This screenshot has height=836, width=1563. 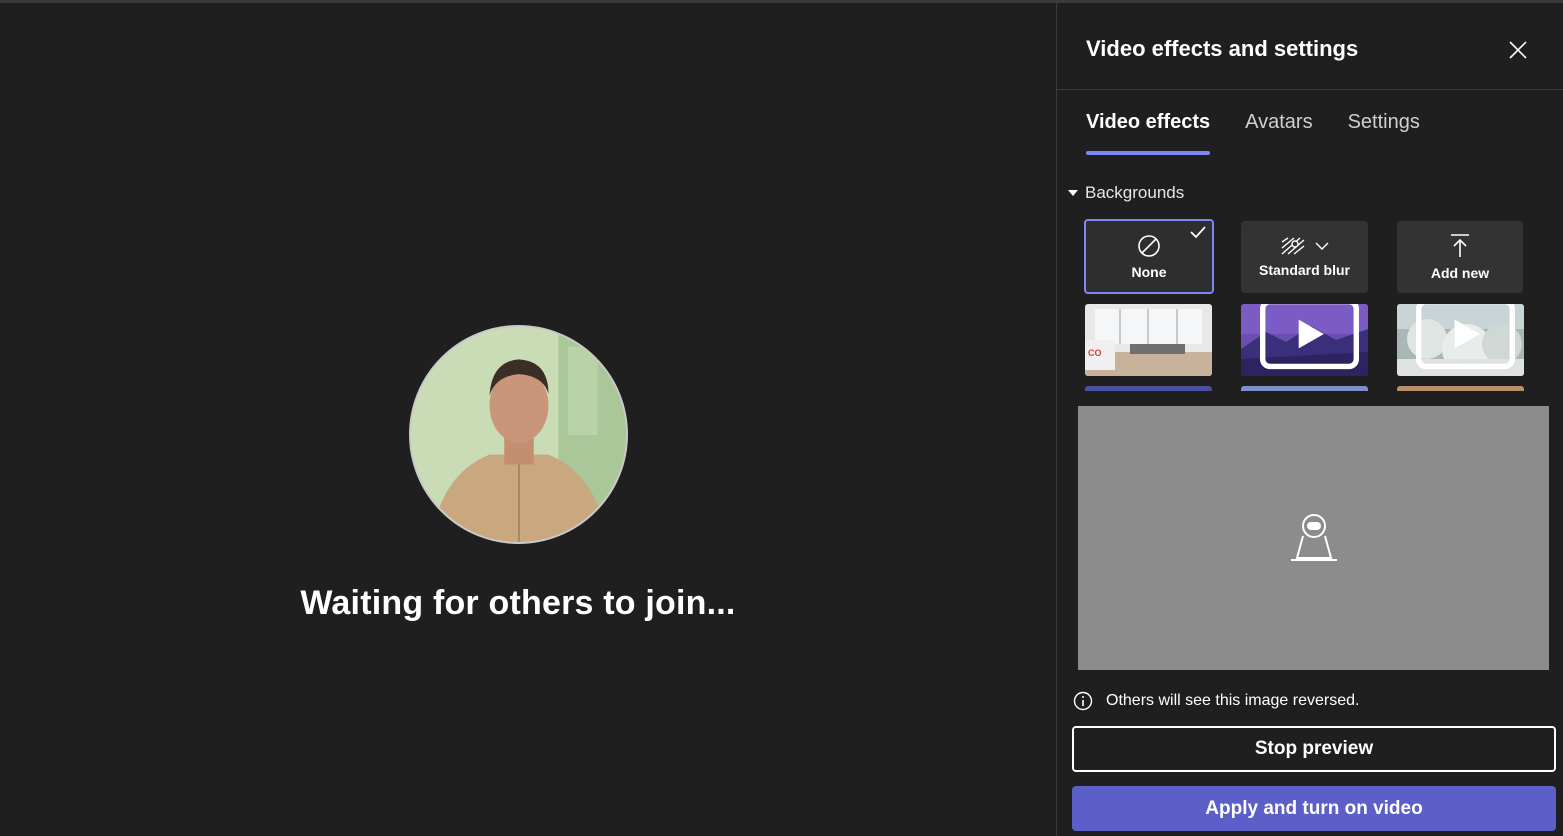 I want to click on camera-off-icon, so click(x=1313, y=537).